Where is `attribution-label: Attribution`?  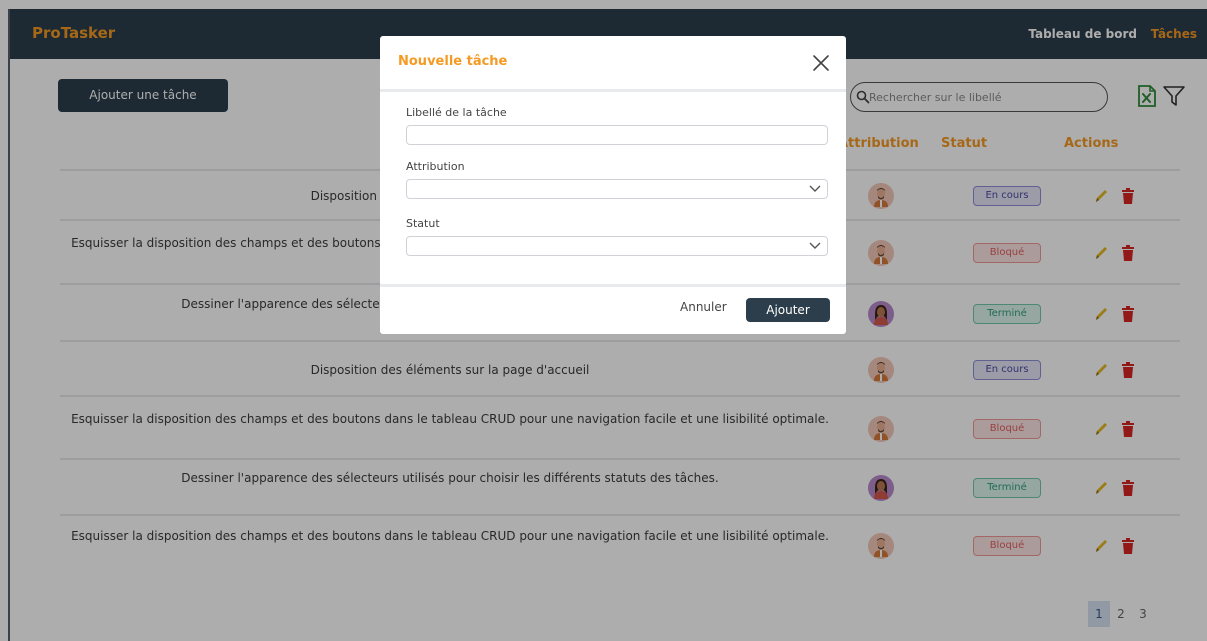 attribution-label: Attribution is located at coordinates (435, 166).